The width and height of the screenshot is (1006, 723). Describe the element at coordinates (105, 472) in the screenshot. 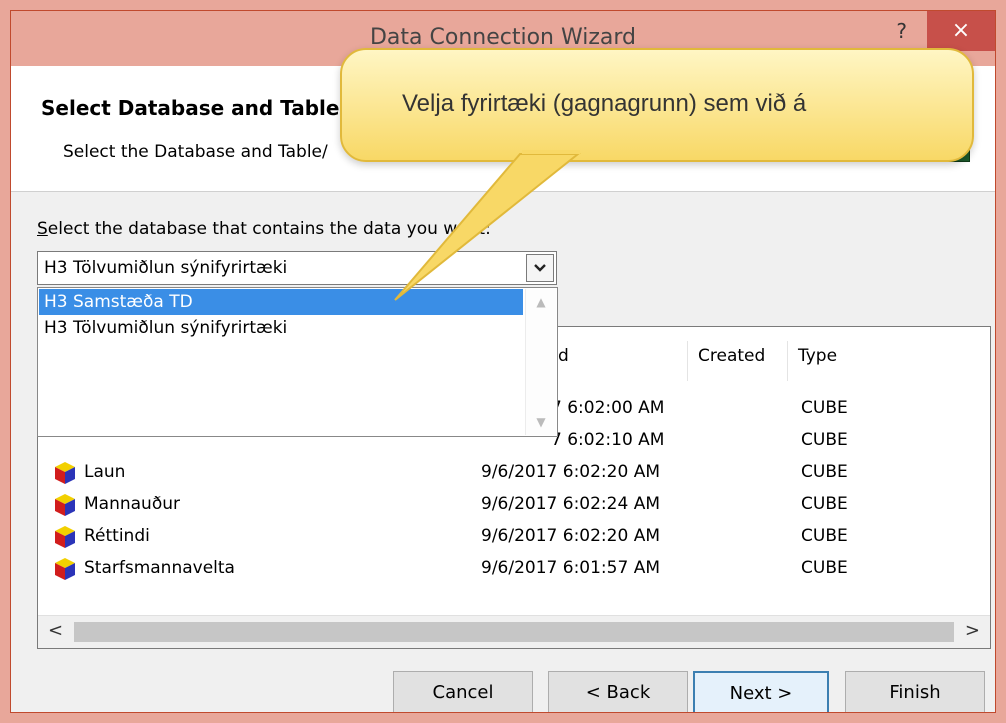

I see `row-name: Laun` at that location.